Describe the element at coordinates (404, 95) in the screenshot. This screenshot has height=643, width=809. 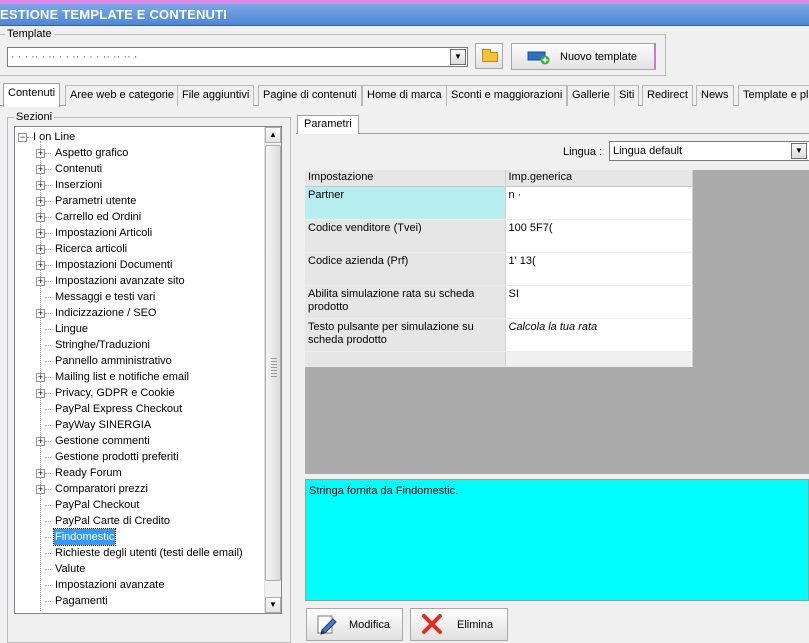
I see `tab-home-di-marca: Home di marca` at that location.